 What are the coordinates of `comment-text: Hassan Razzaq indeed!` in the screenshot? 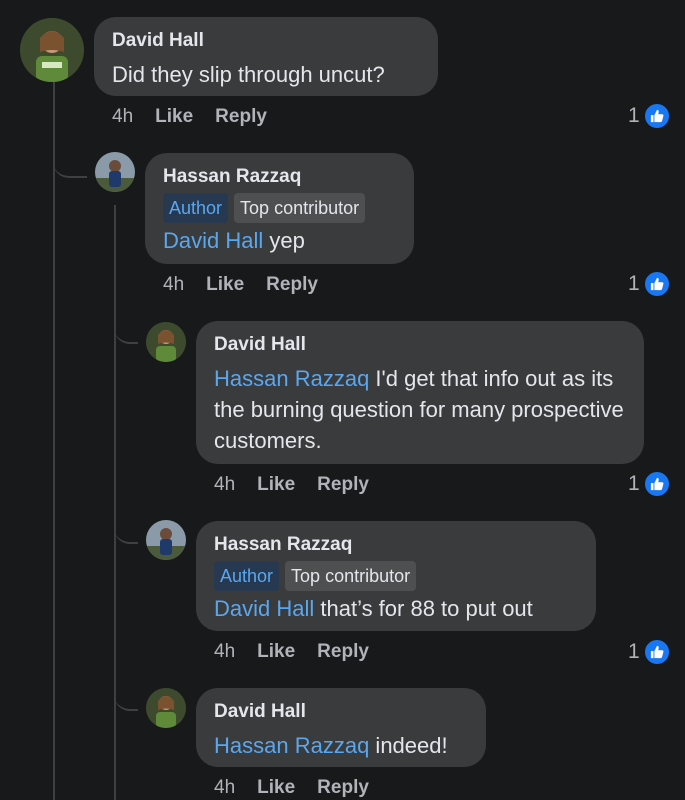 It's located at (341, 745).